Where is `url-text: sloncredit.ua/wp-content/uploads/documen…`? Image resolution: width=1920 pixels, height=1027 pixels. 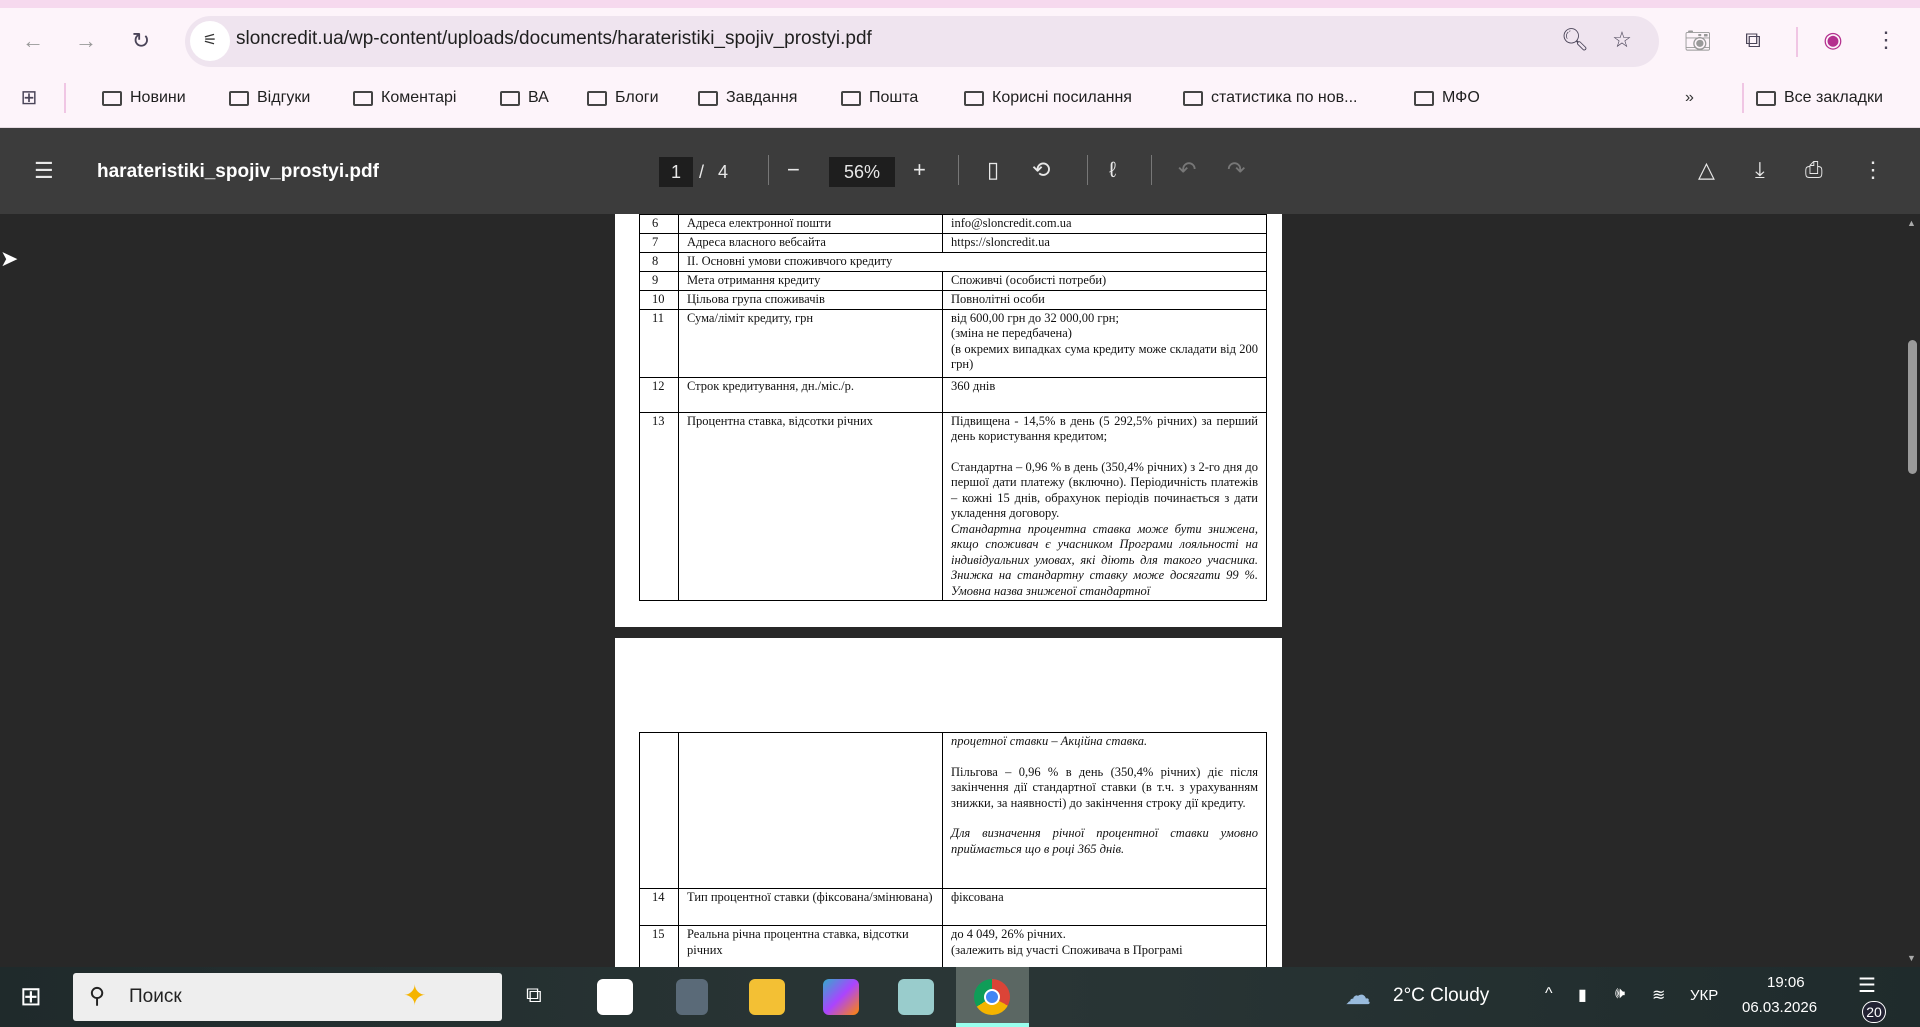
url-text: sloncredit.ua/wp-content/uploads/documen… is located at coordinates (554, 39).